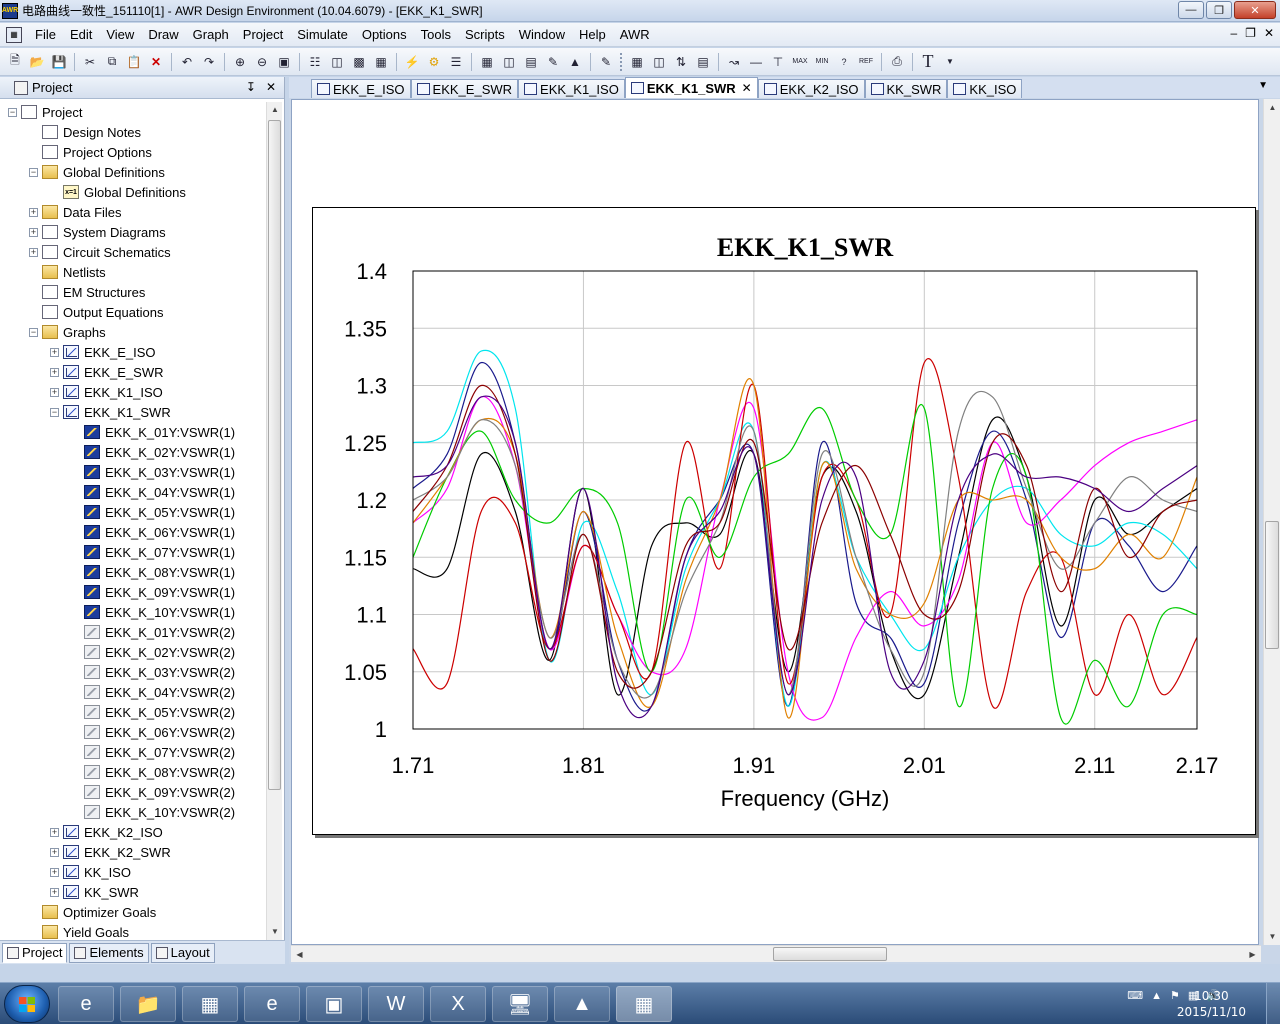  Describe the element at coordinates (182, 952) in the screenshot. I see `tab-layout: Layout` at that location.